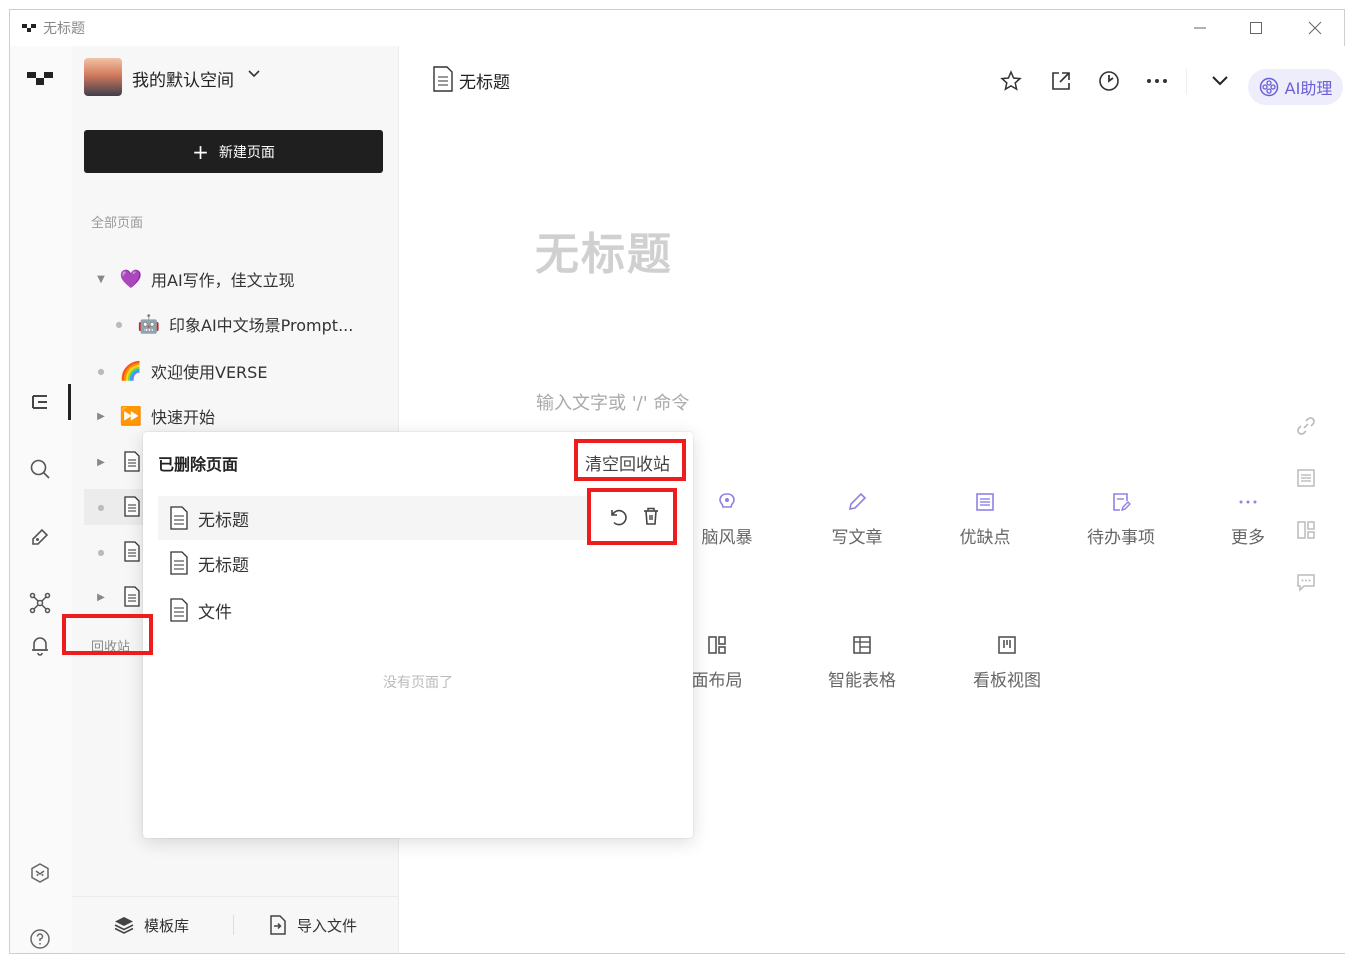 This screenshot has width=1354, height=963. I want to click on home-logo-button, so click(40, 79).